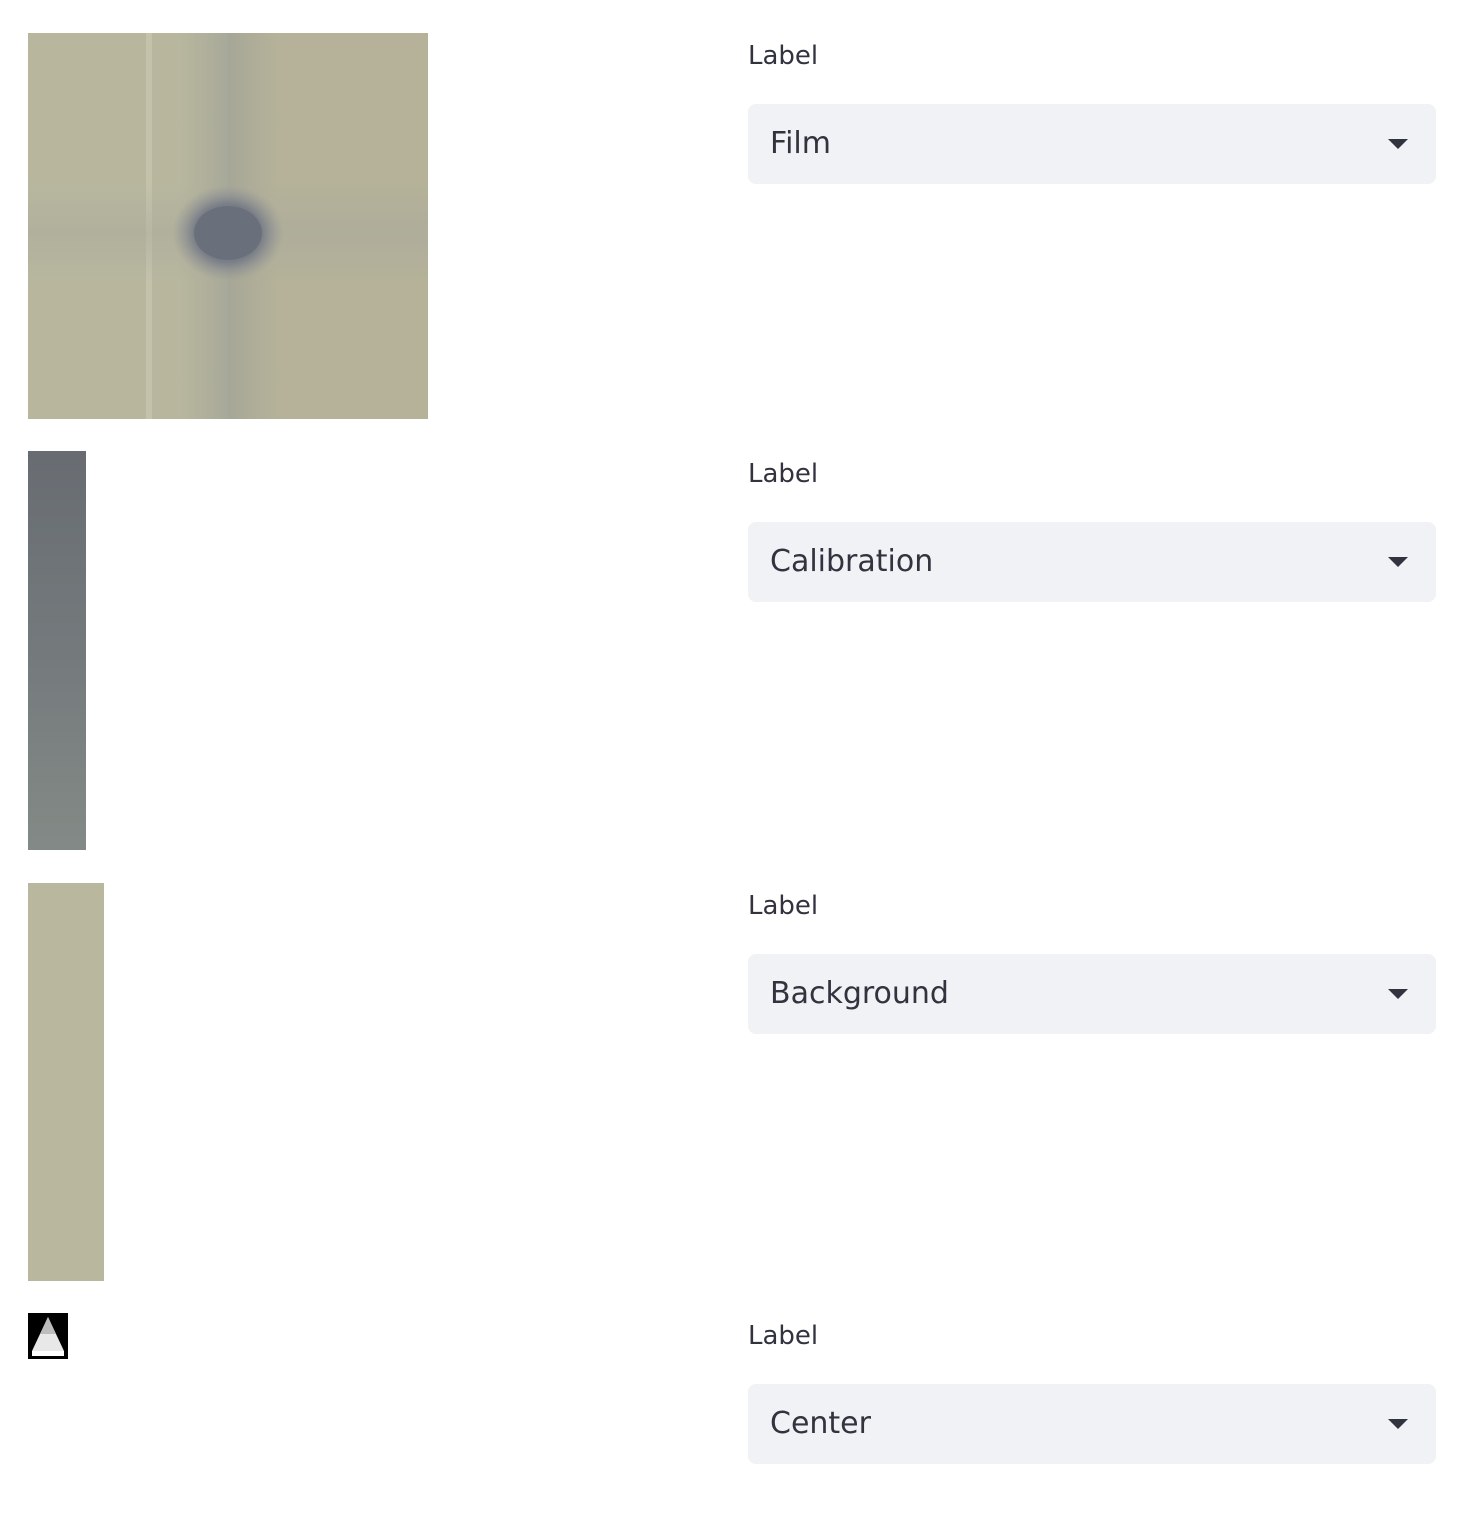 The image size is (1460, 1514). Describe the element at coordinates (1092, 144) in the screenshot. I see `label-select-film: Film` at that location.